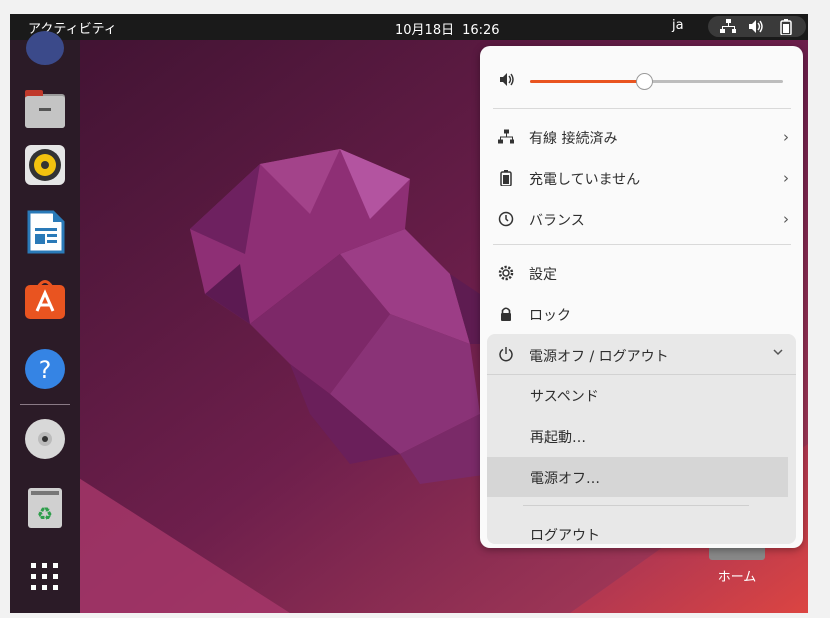 The height and width of the screenshot is (618, 830). What do you see at coordinates (637, 395) in the screenshot?
I see `suspend-item: サスペンド` at bounding box center [637, 395].